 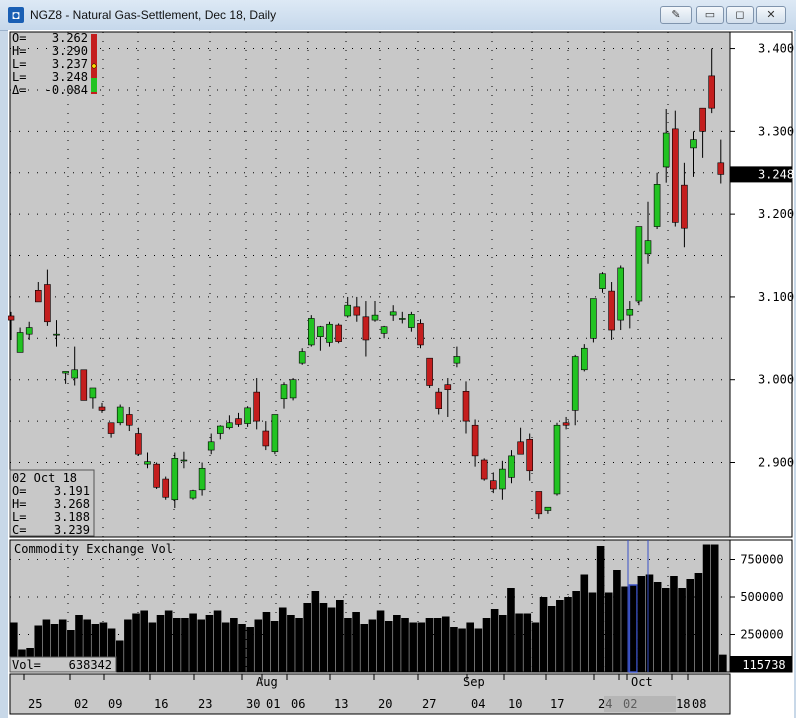 What do you see at coordinates (633, 628) in the screenshot?
I see `volume-bar-highlighted` at bounding box center [633, 628].